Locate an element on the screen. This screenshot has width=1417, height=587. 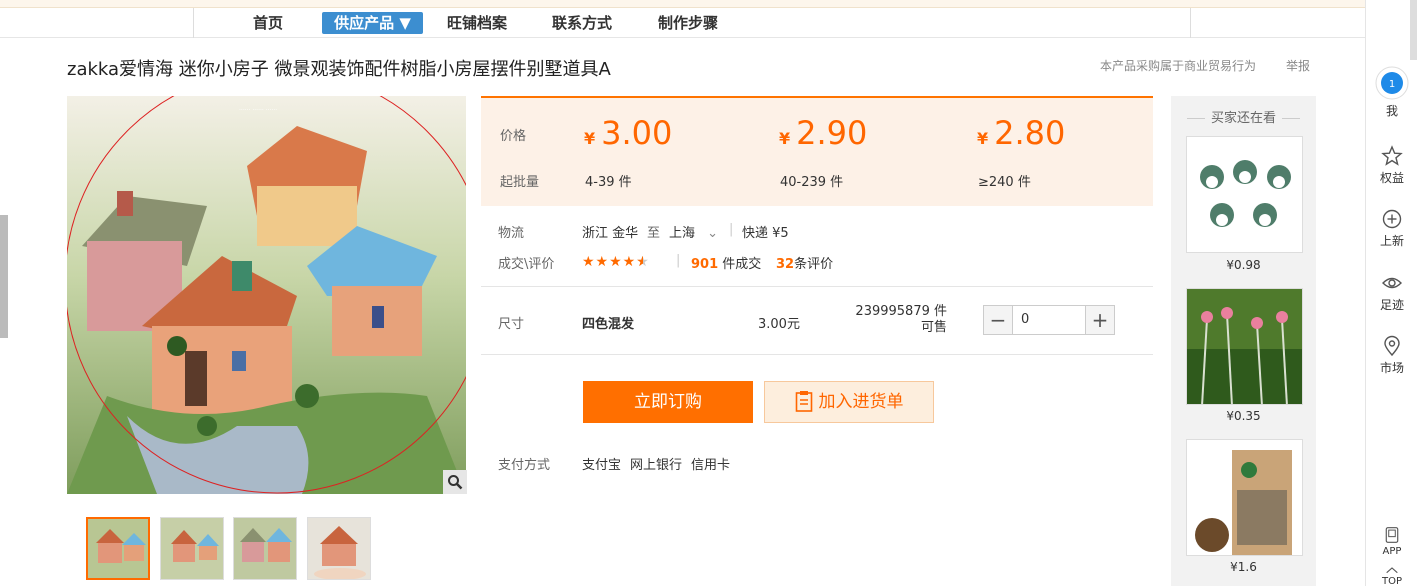
plus-button: + is located at coordinates (1100, 320).